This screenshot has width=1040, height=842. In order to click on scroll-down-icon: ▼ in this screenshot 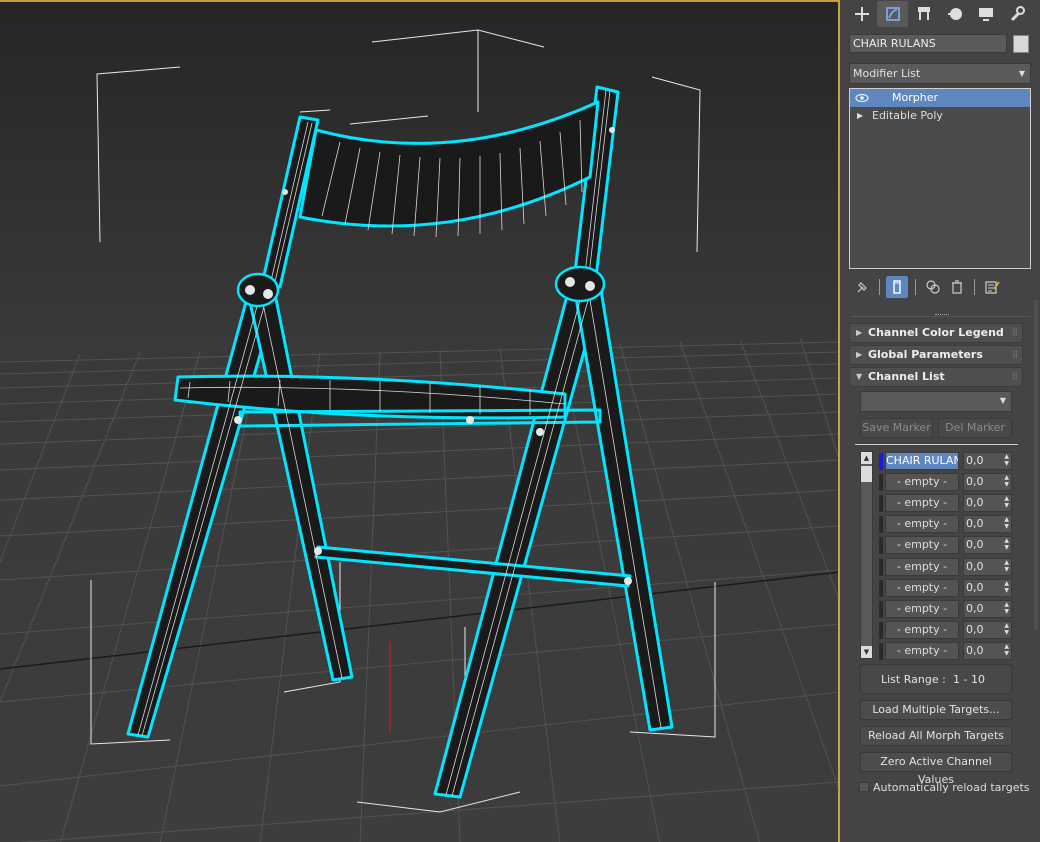, I will do `click(866, 652)`.